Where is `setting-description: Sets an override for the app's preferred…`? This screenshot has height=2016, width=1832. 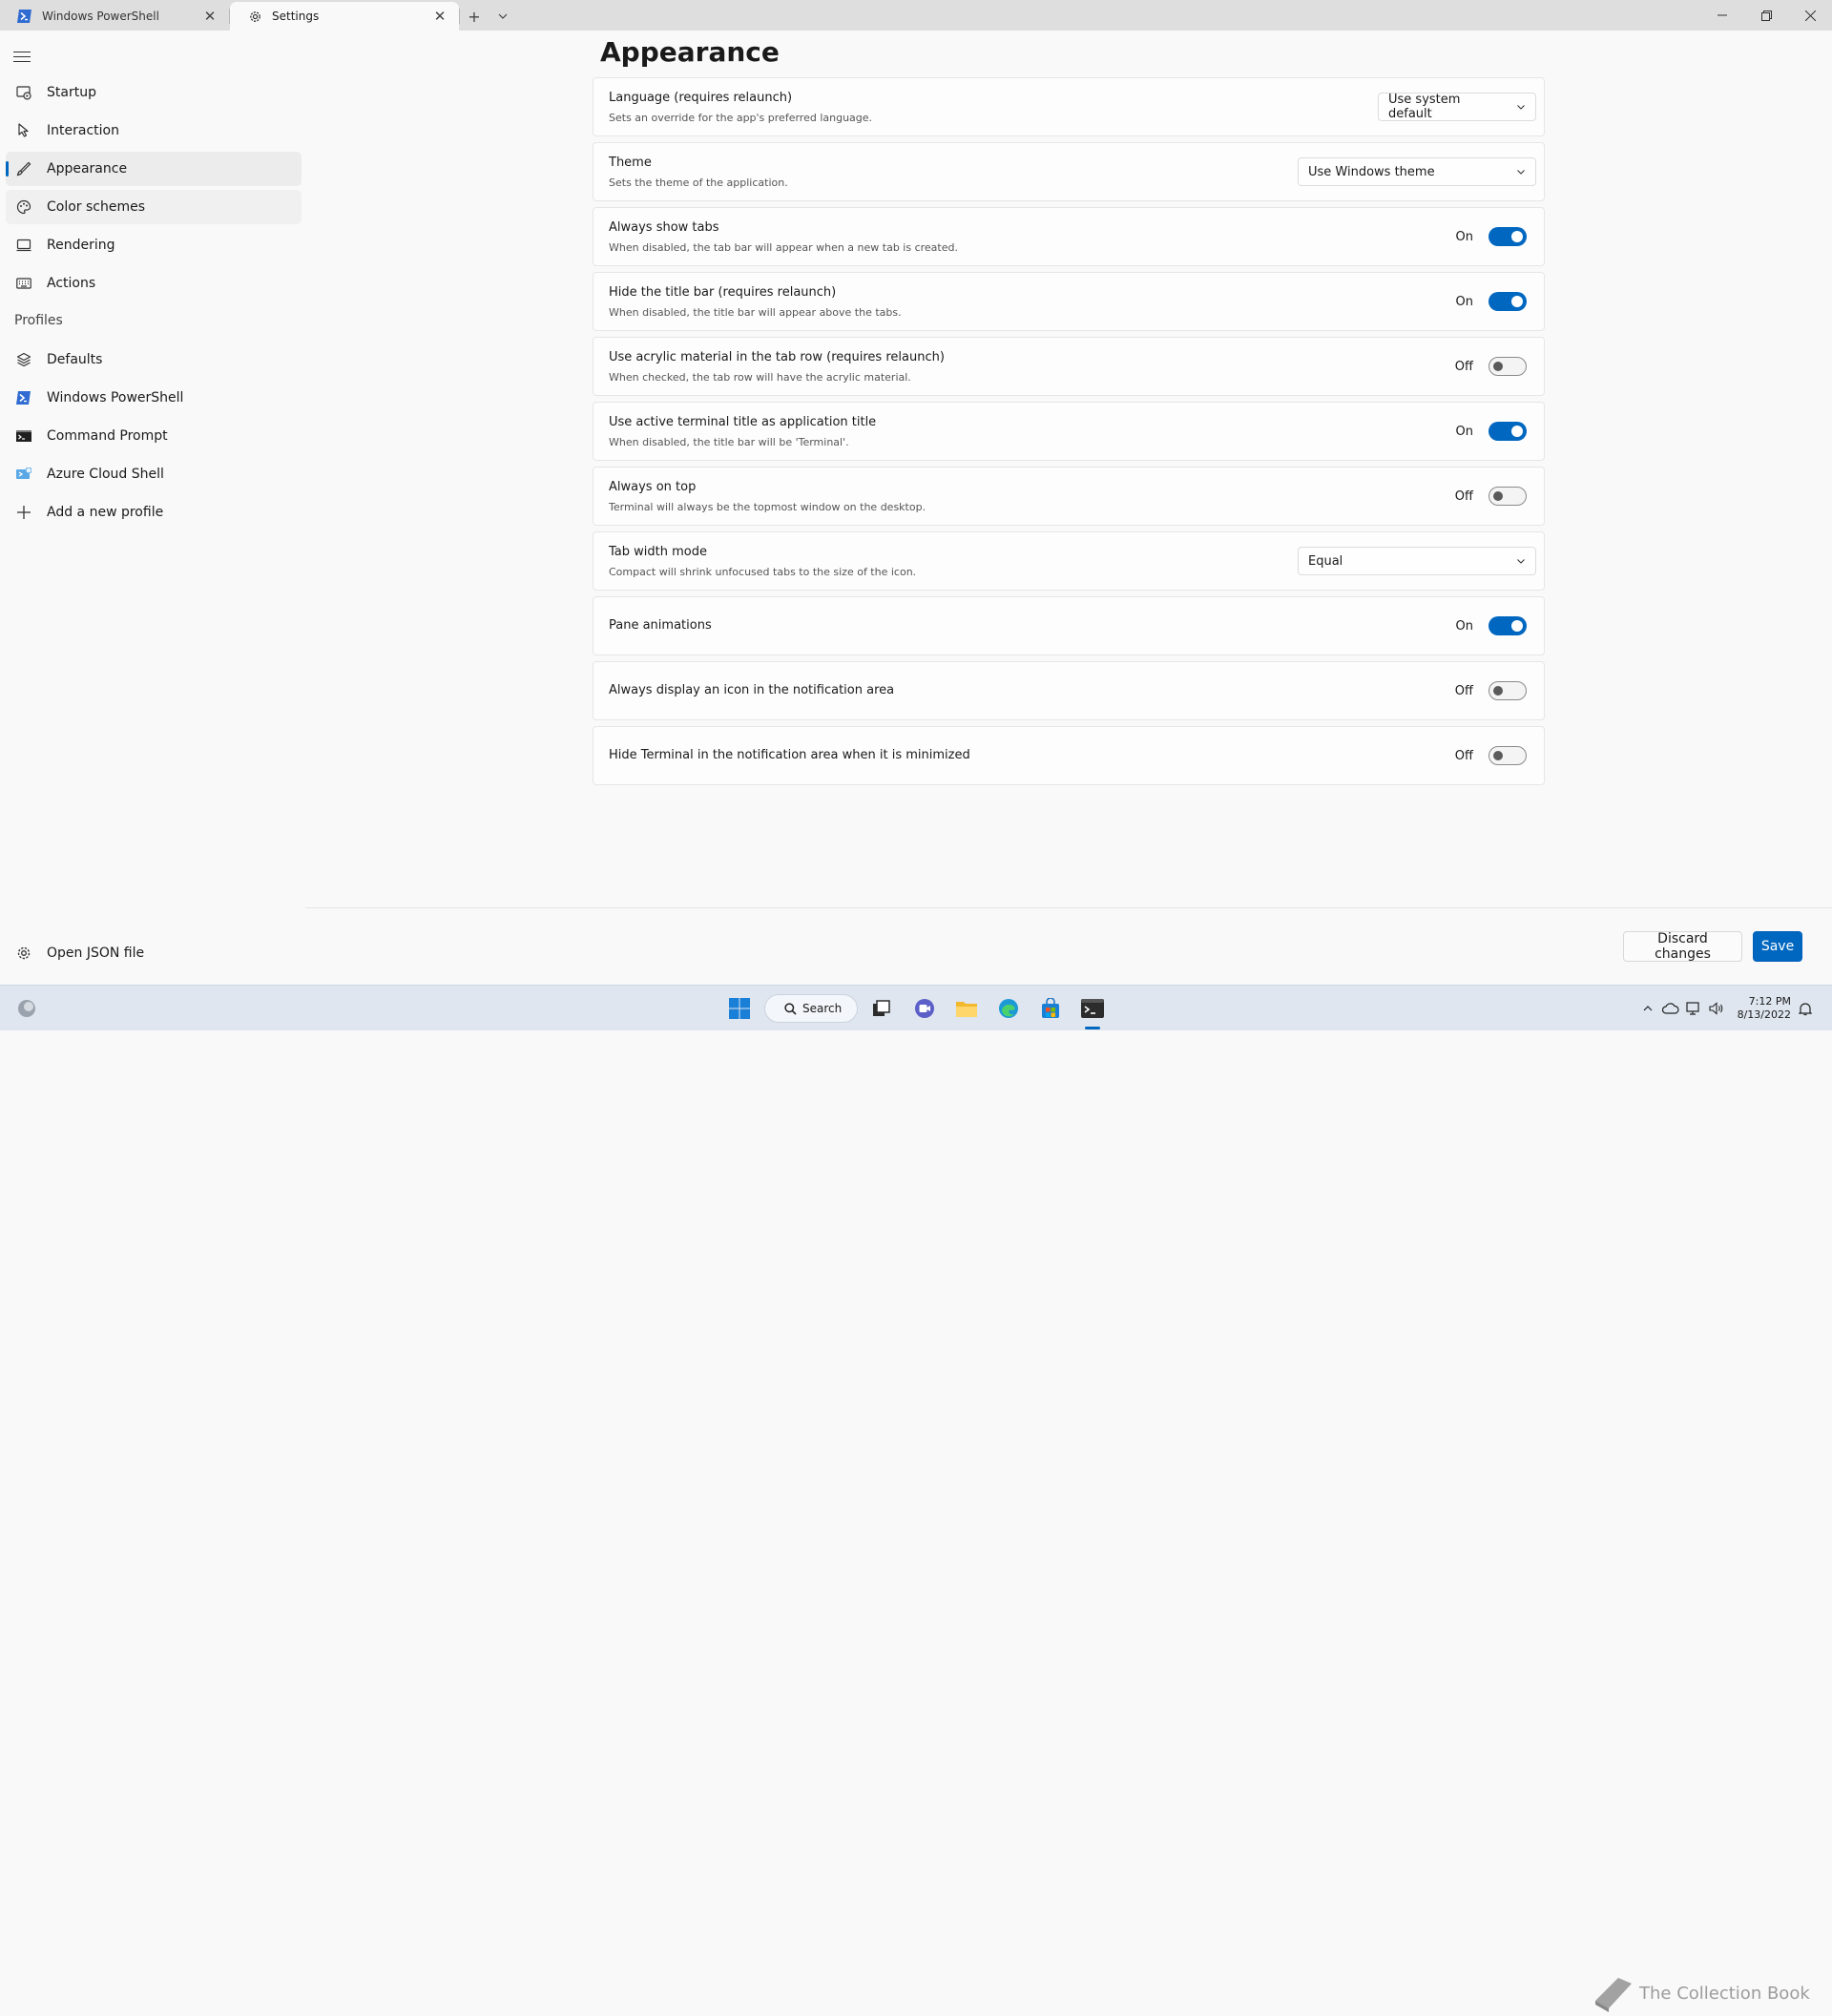
setting-description: Sets an override for the app's preferred… is located at coordinates (741, 118).